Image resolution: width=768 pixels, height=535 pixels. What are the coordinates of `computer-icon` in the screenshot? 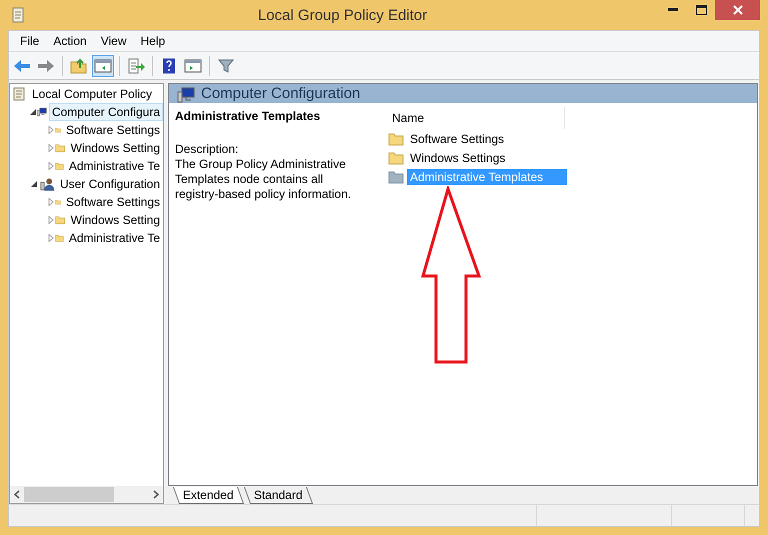 It's located at (186, 95).